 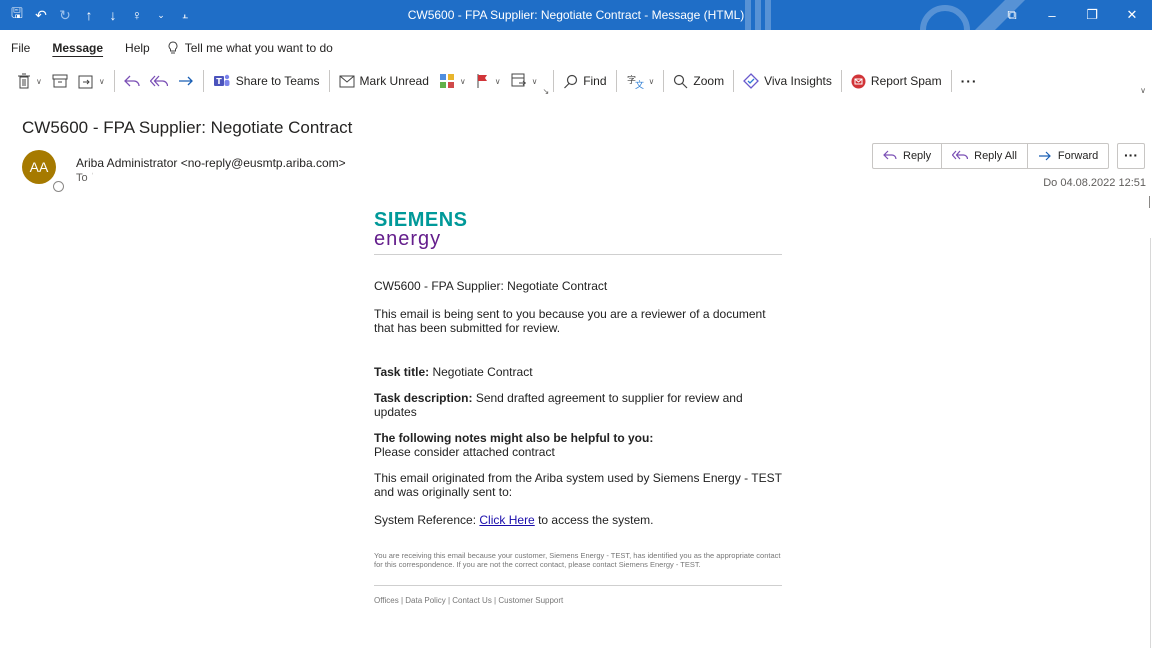 What do you see at coordinates (137, 15) in the screenshot?
I see `link-icon: ♀` at bounding box center [137, 15].